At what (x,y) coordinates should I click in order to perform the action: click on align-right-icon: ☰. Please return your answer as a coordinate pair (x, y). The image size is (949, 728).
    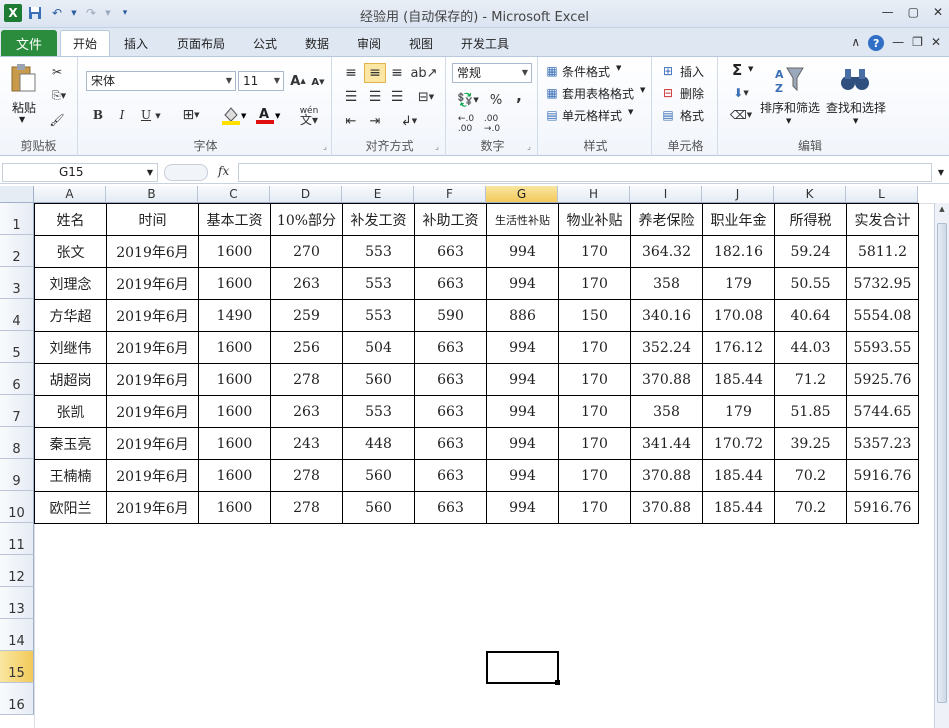
    Looking at the image, I should click on (397, 97).